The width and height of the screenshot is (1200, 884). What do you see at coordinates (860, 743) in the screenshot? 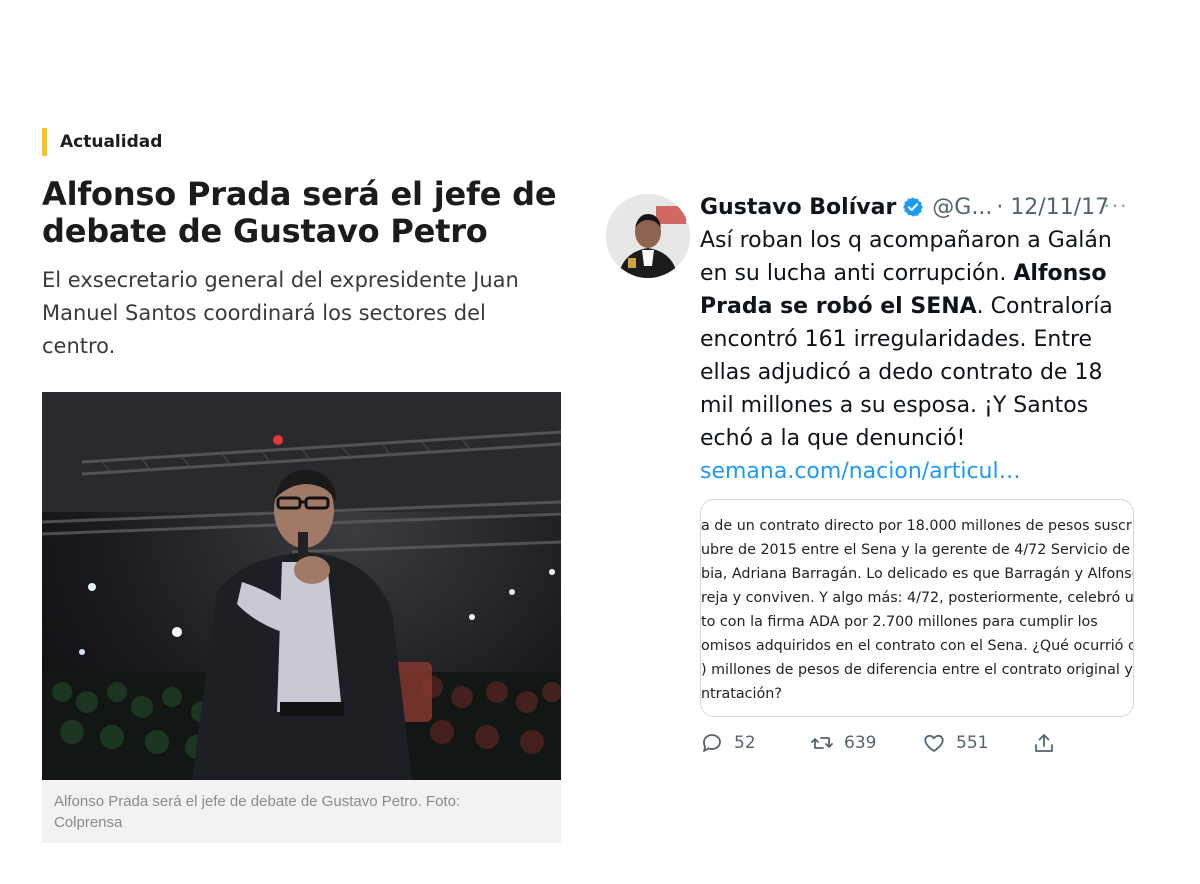
I see `retweet-count: 639` at bounding box center [860, 743].